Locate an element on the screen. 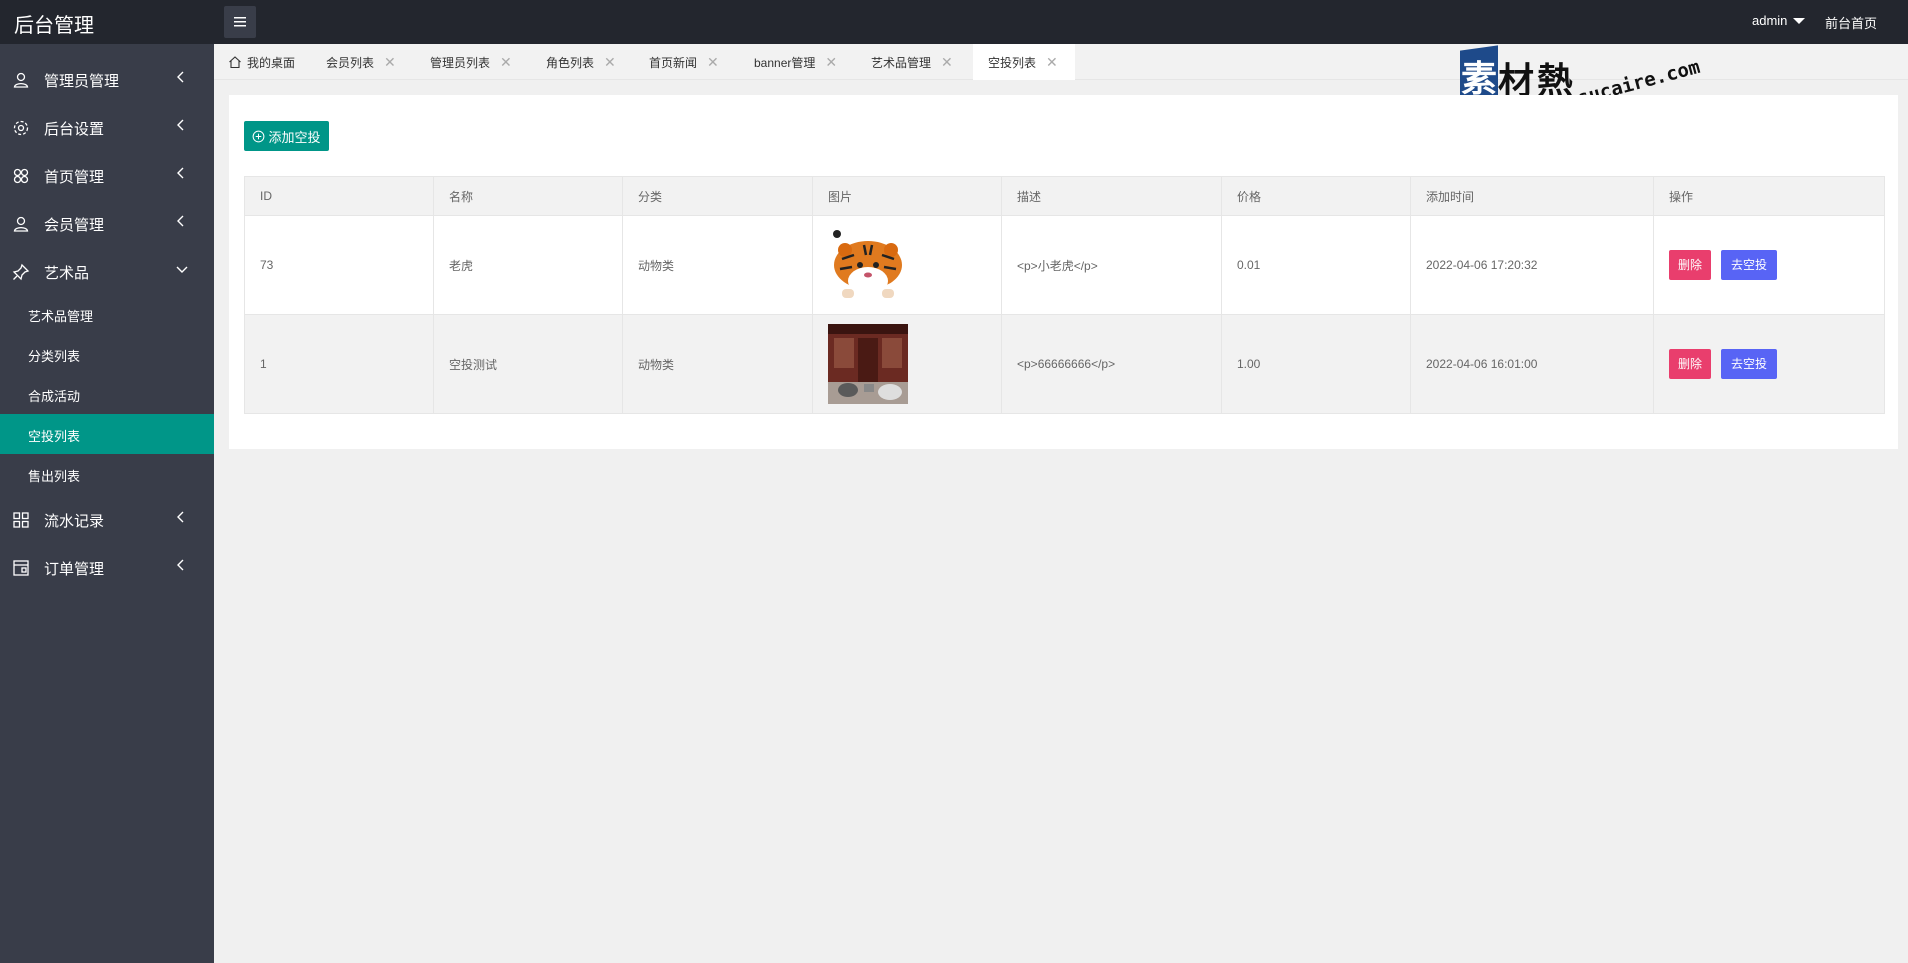 Image resolution: width=1908 pixels, height=963 pixels. tab-artwork-management: 艺术品管理 ✕ is located at coordinates (912, 62).